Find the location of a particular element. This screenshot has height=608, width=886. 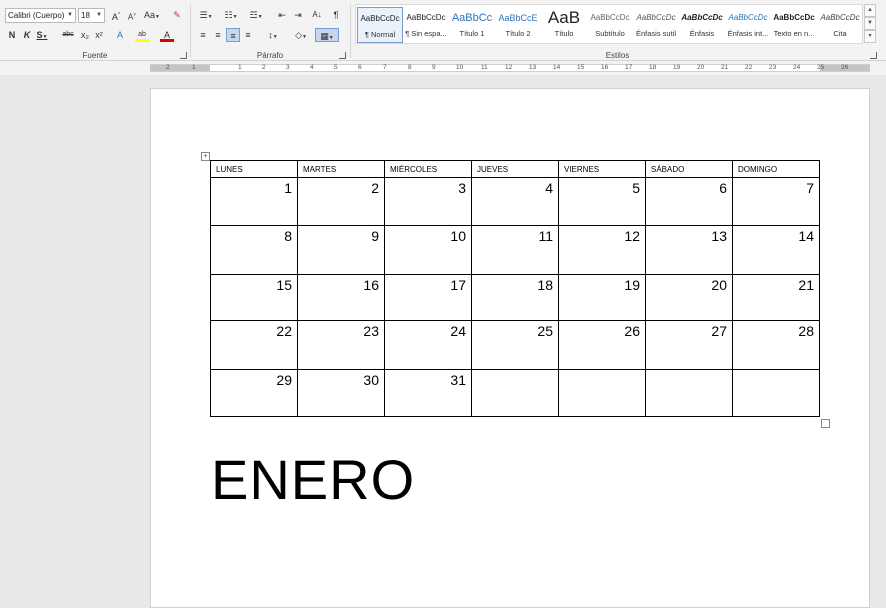

align-left-icon: ≡ is located at coordinates (203, 35).